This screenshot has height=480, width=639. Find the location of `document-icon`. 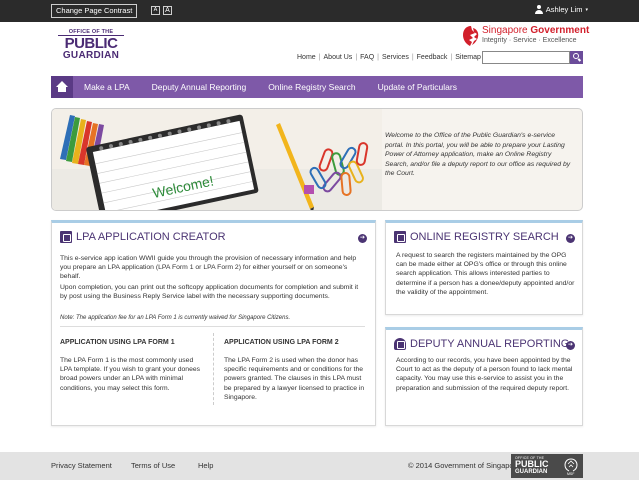

document-icon is located at coordinates (66, 237).